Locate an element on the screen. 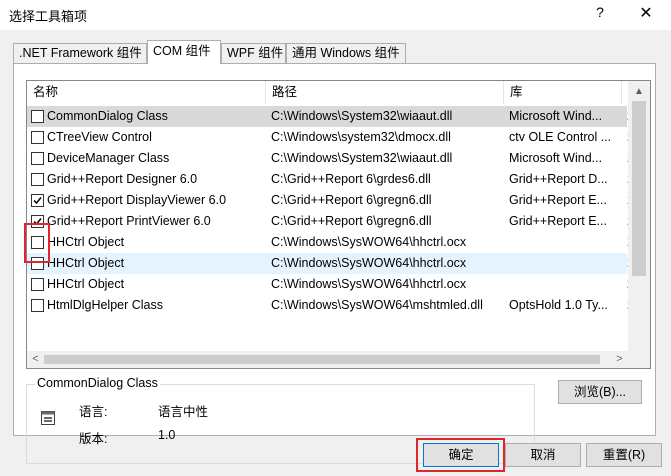 This screenshot has width=671, height=476. cancel-button: 取消 is located at coordinates (543, 455).